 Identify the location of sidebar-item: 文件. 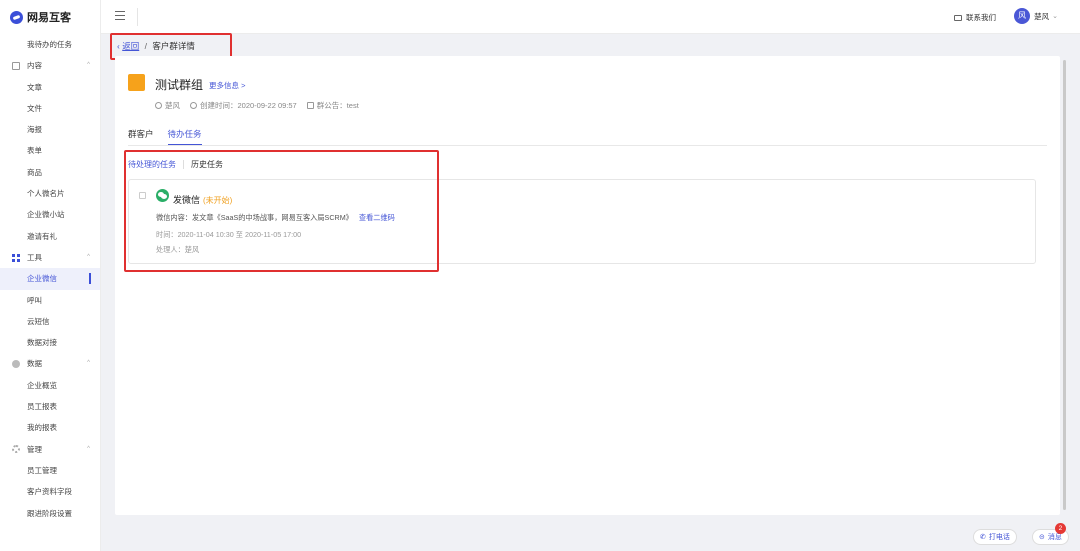
(50, 108).